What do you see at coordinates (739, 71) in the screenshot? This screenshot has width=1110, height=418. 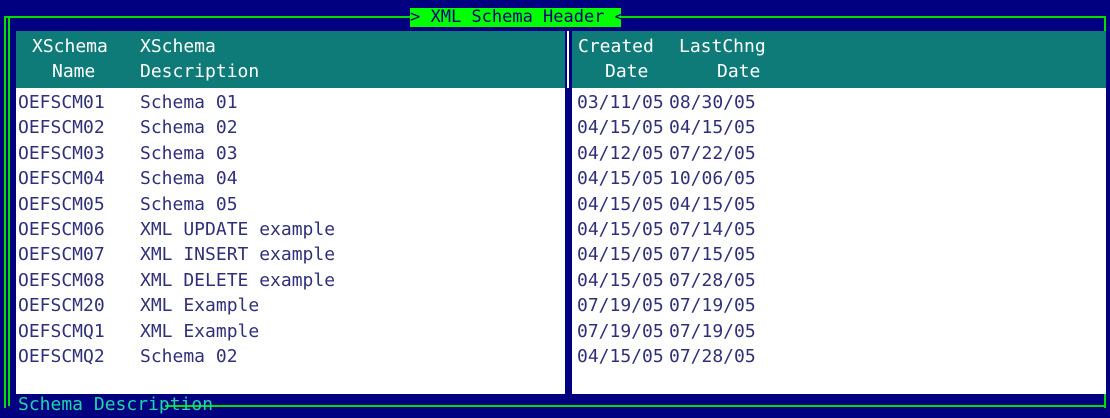 I see `col-changed-header-line2: Date` at bounding box center [739, 71].